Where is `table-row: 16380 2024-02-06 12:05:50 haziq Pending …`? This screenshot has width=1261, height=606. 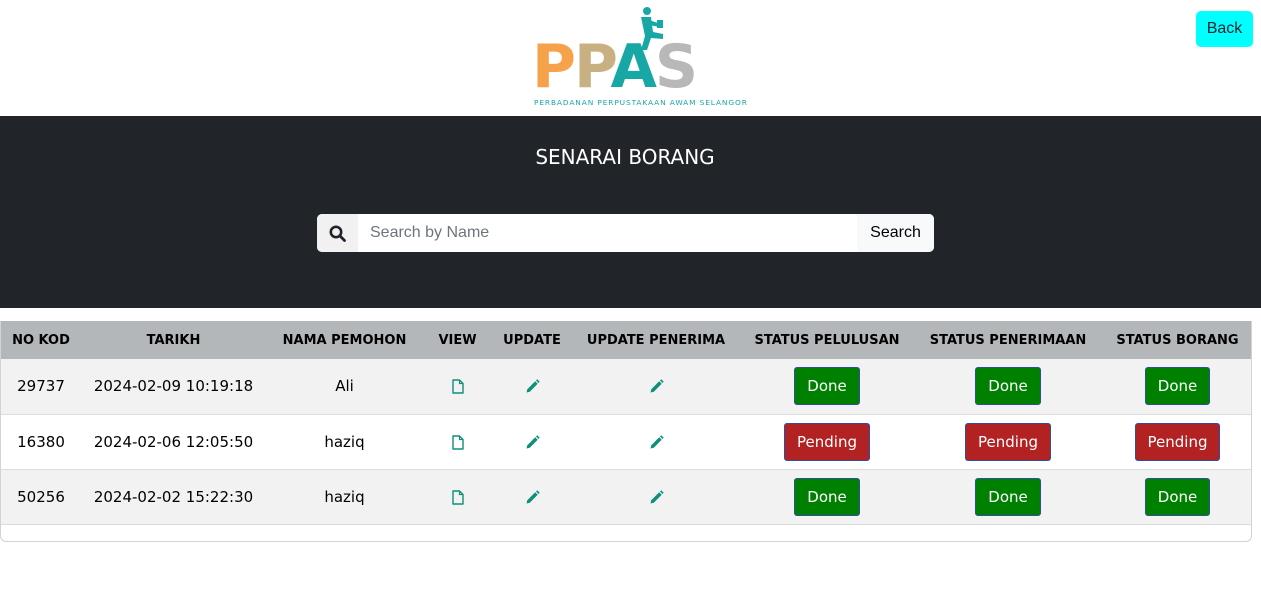
table-row: 16380 2024-02-06 12:05:50 haziq Pending … is located at coordinates (626, 441).